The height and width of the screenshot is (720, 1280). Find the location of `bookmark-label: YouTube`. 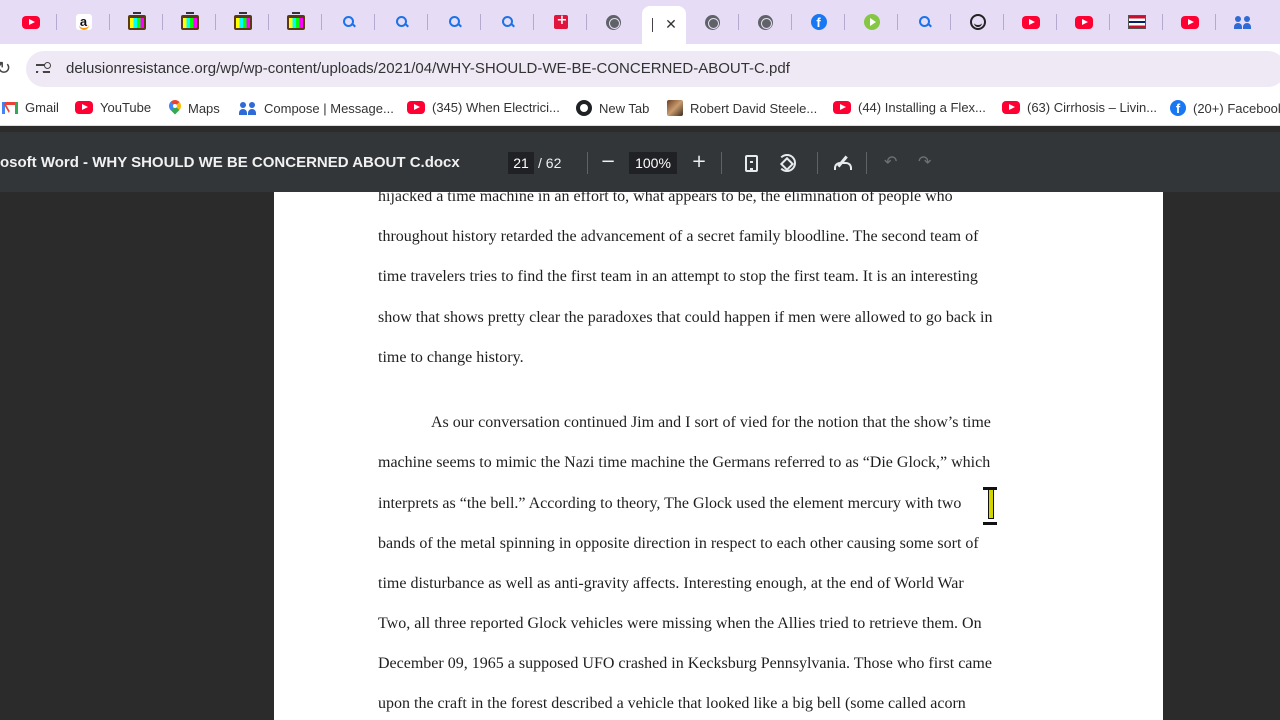

bookmark-label: YouTube is located at coordinates (126, 107).